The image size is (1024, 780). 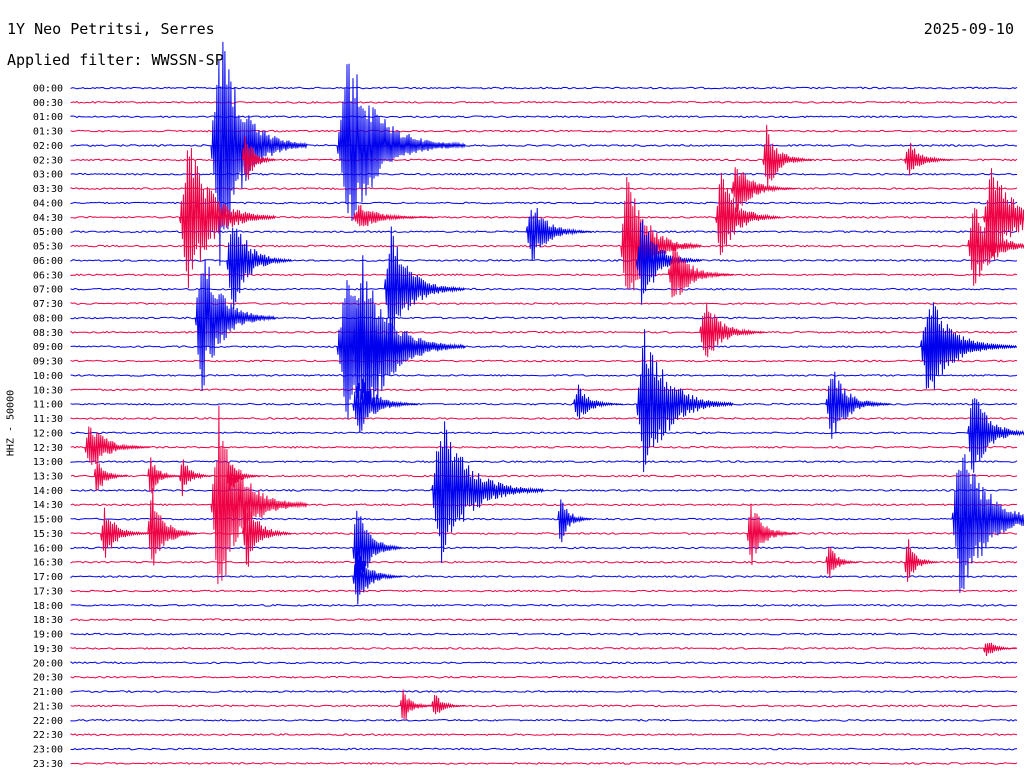 What do you see at coordinates (48, 433) in the screenshot?
I see `time-label: 12:00` at bounding box center [48, 433].